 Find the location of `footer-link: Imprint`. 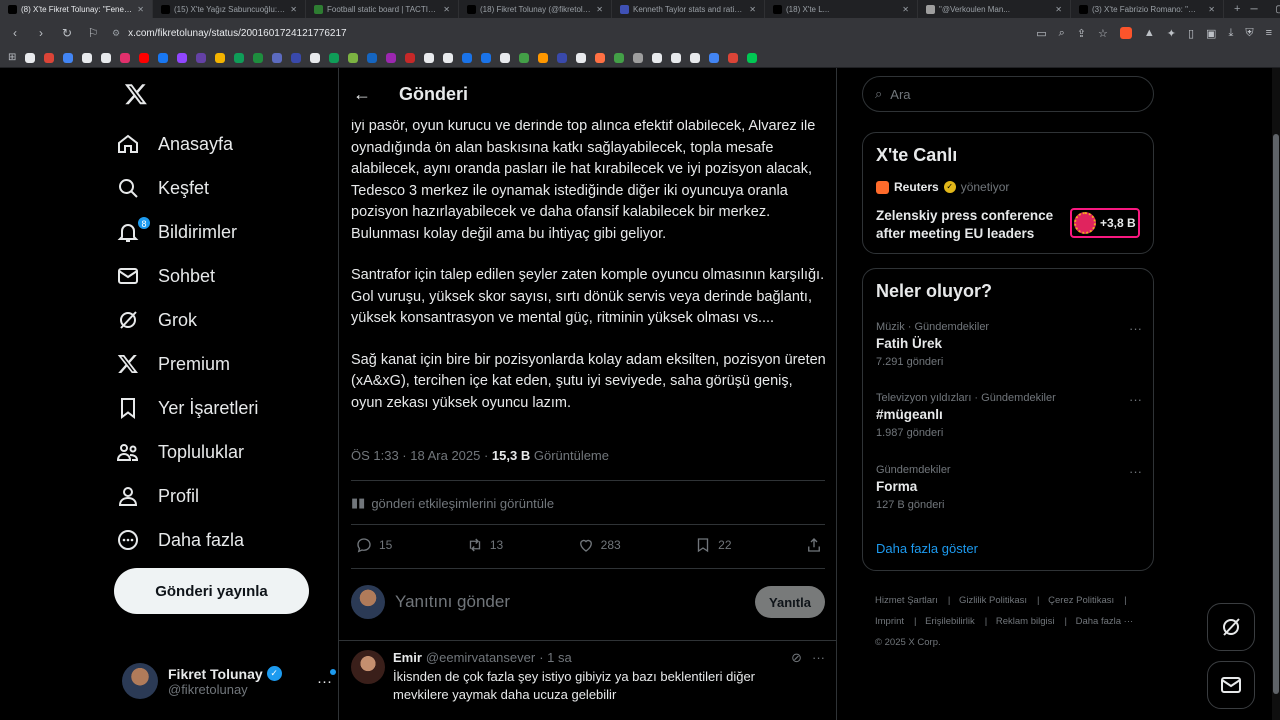

footer-link: Imprint is located at coordinates (889, 621).